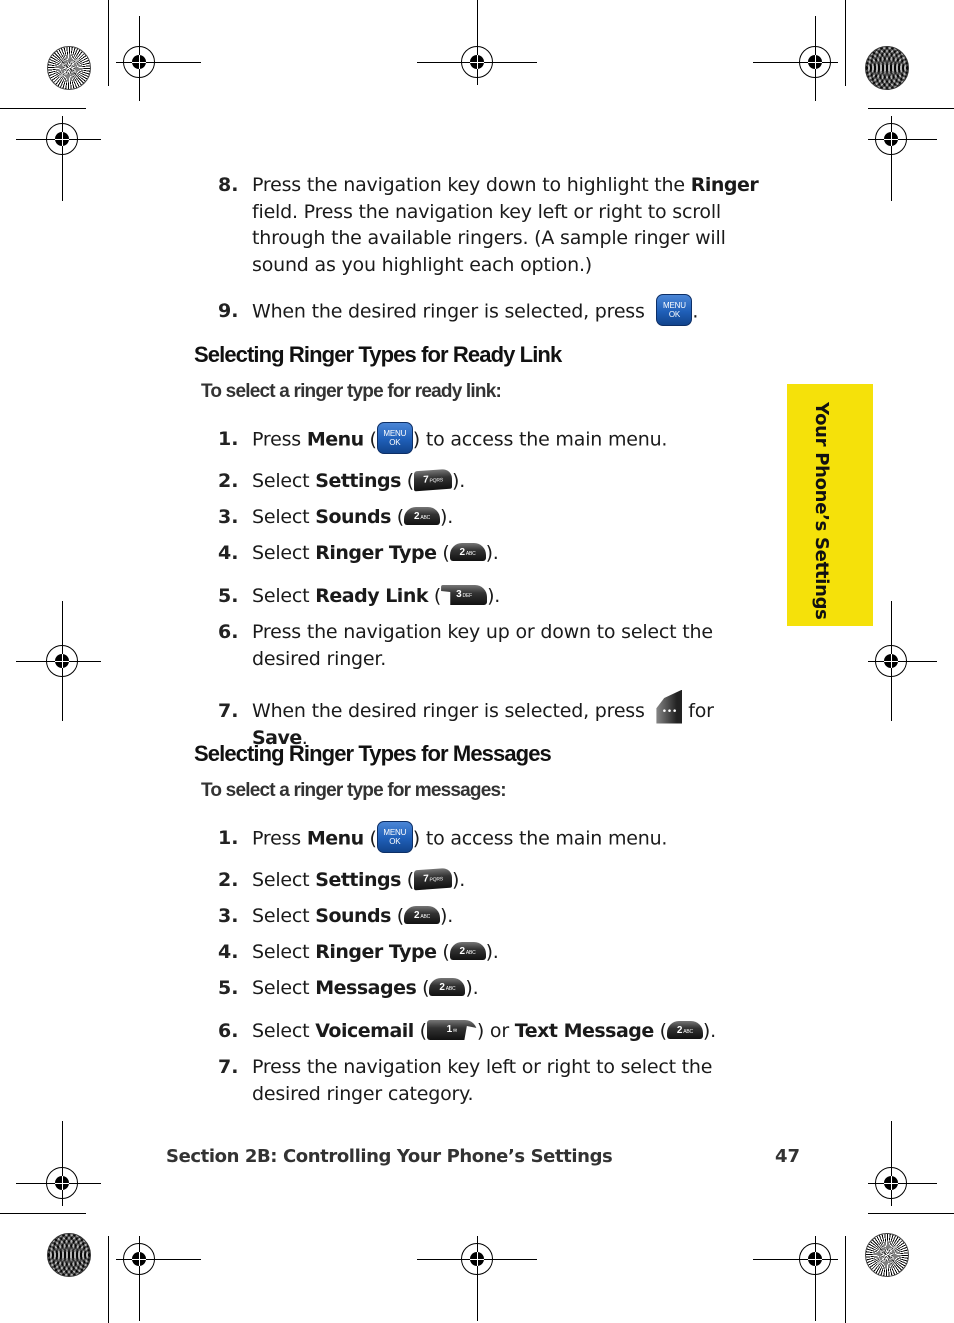  What do you see at coordinates (373, 753) in the screenshot?
I see `section-heading-messages: Selecting Ringer Types for Messages` at bounding box center [373, 753].